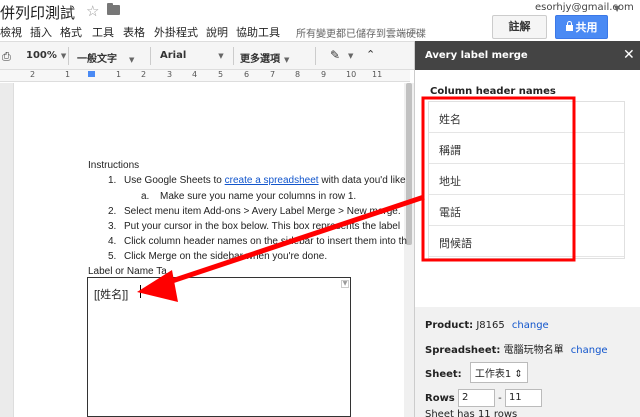  I want to click on style-value: 一般文字, so click(97, 59).